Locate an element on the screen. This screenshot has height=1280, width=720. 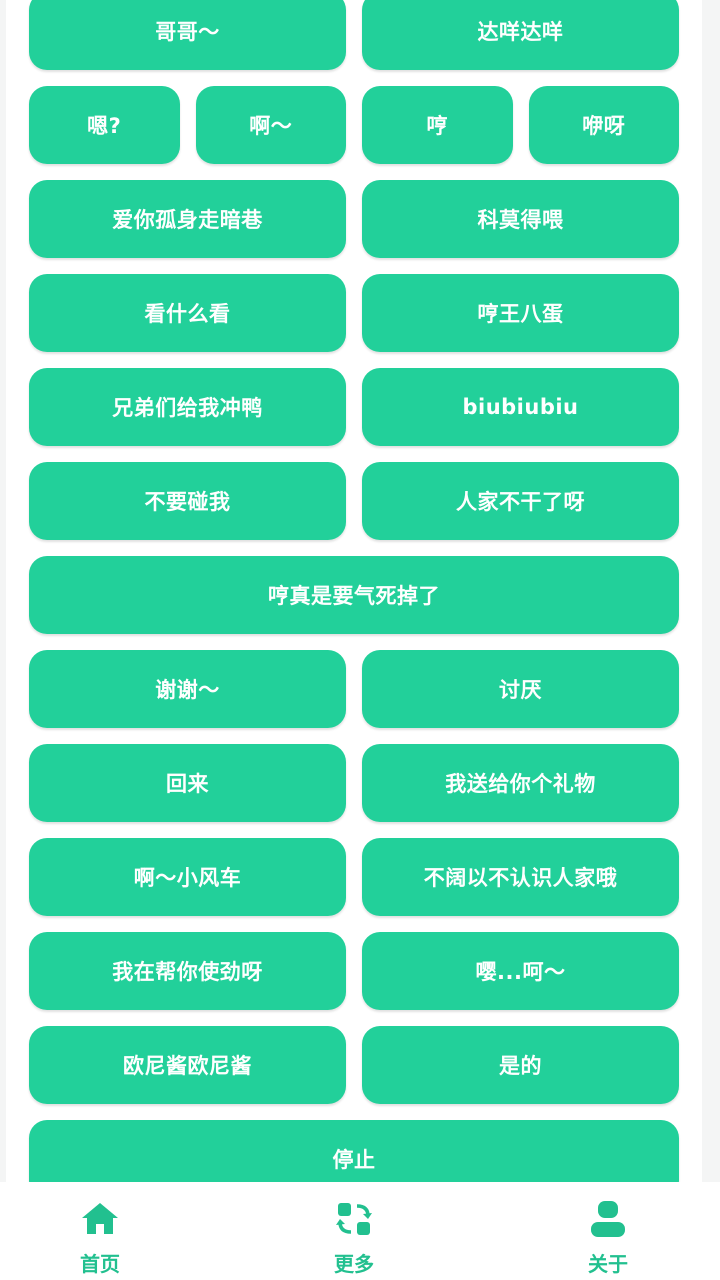
button-row: 停止 is located at coordinates (354, 1151).